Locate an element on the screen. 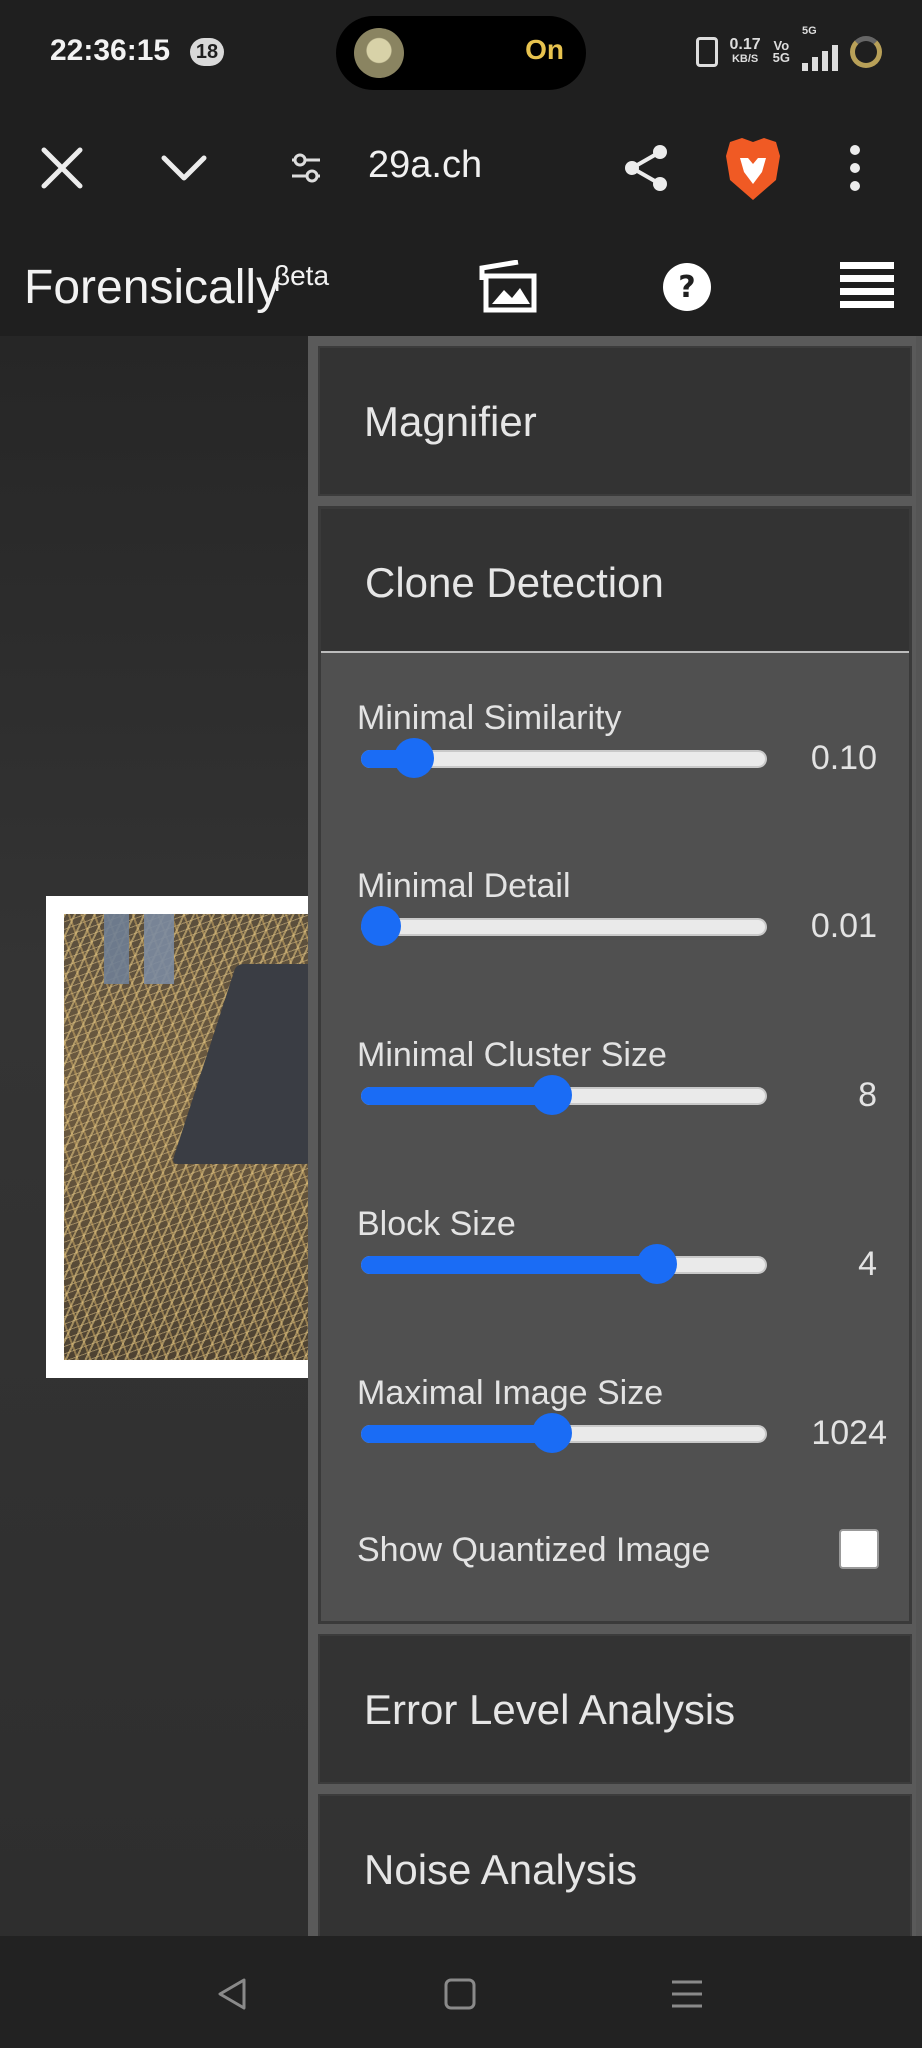 This screenshot has height=2048, width=922. help-icon: ? is located at coordinates (687, 287).